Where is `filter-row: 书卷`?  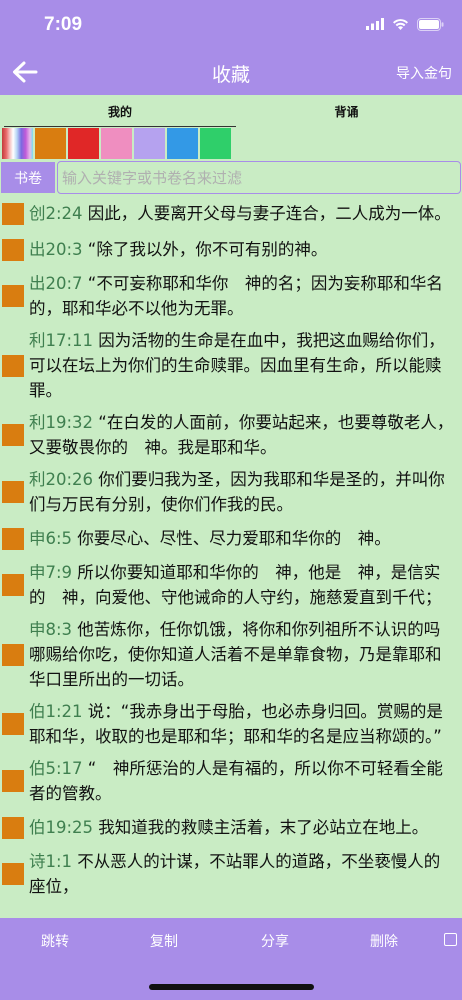 filter-row: 书卷 is located at coordinates (231, 177).